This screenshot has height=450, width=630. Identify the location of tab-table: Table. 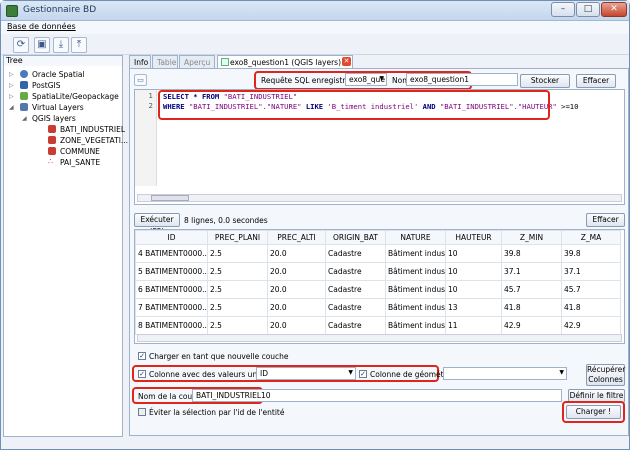
(165, 62).